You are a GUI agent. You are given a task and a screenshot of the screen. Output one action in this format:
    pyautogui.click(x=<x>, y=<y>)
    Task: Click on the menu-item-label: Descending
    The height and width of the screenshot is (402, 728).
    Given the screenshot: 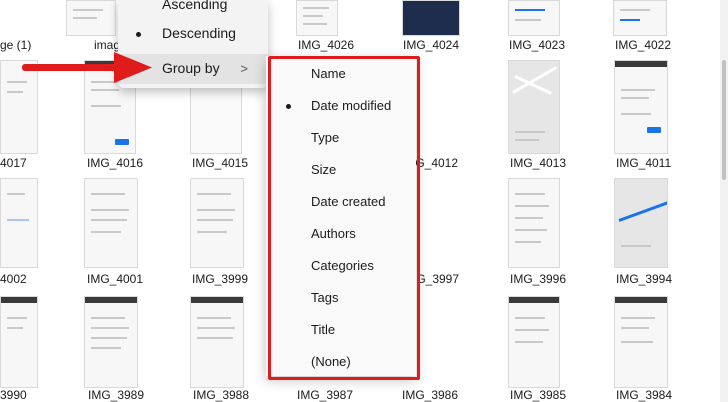 What is the action you would take?
    pyautogui.click(x=199, y=33)
    